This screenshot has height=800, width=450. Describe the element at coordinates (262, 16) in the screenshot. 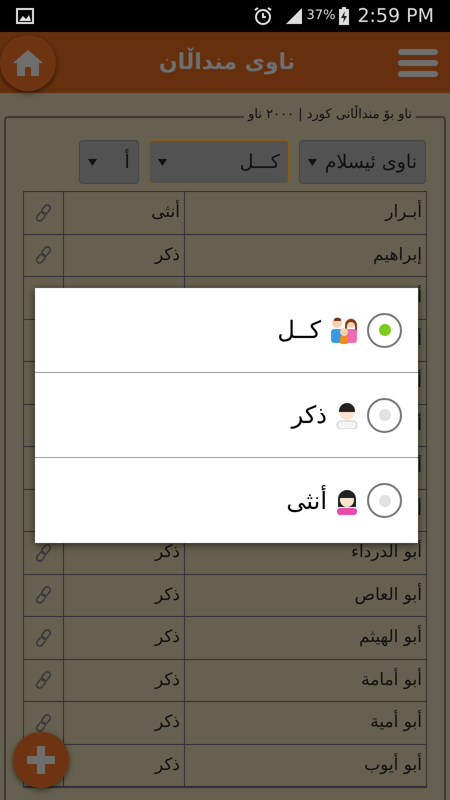

I see `alarm-icon` at that location.